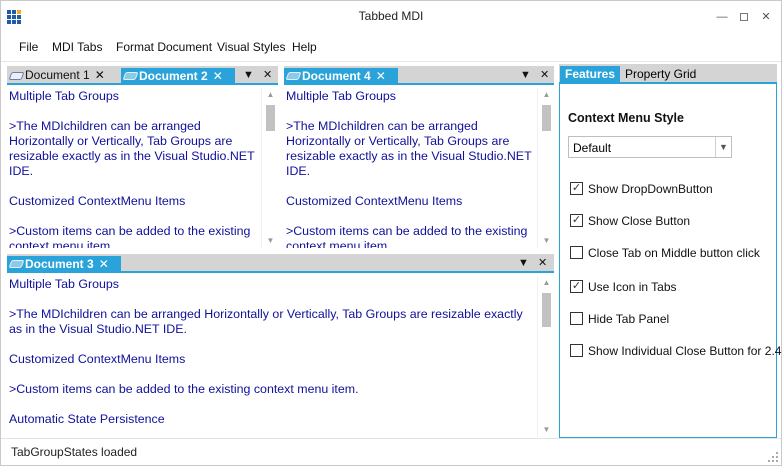  What do you see at coordinates (336, 76) in the screenshot?
I see `tab-label: Document 4` at bounding box center [336, 76].